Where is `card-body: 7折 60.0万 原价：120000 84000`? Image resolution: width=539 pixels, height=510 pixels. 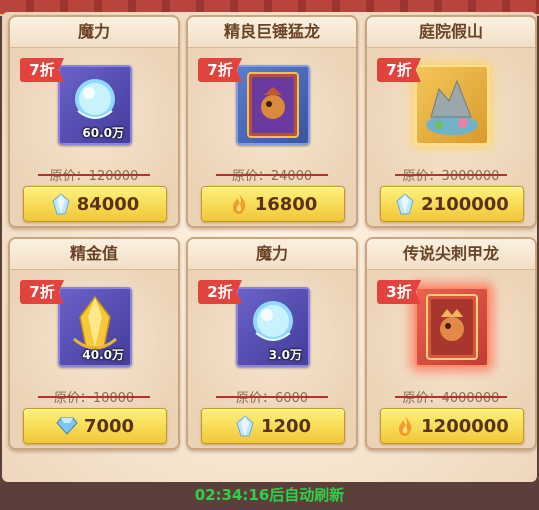 card-body: 7折 60.0万 原价：120000 84000 is located at coordinates (94, 137).